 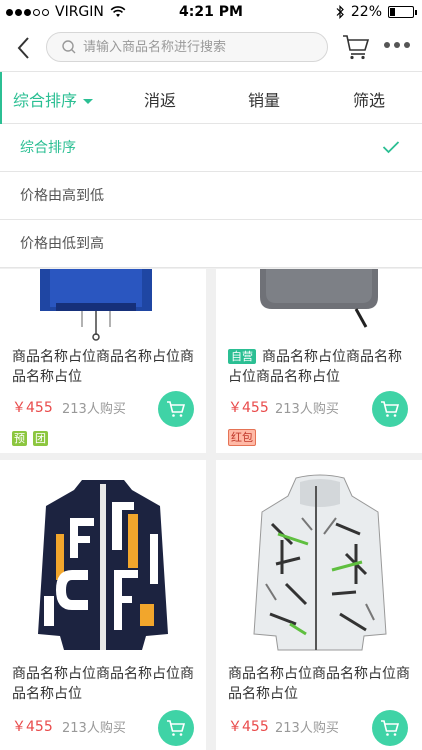 I want to click on sort-bar: 综合排序 消返 销量 筛选, so click(x=211, y=98).